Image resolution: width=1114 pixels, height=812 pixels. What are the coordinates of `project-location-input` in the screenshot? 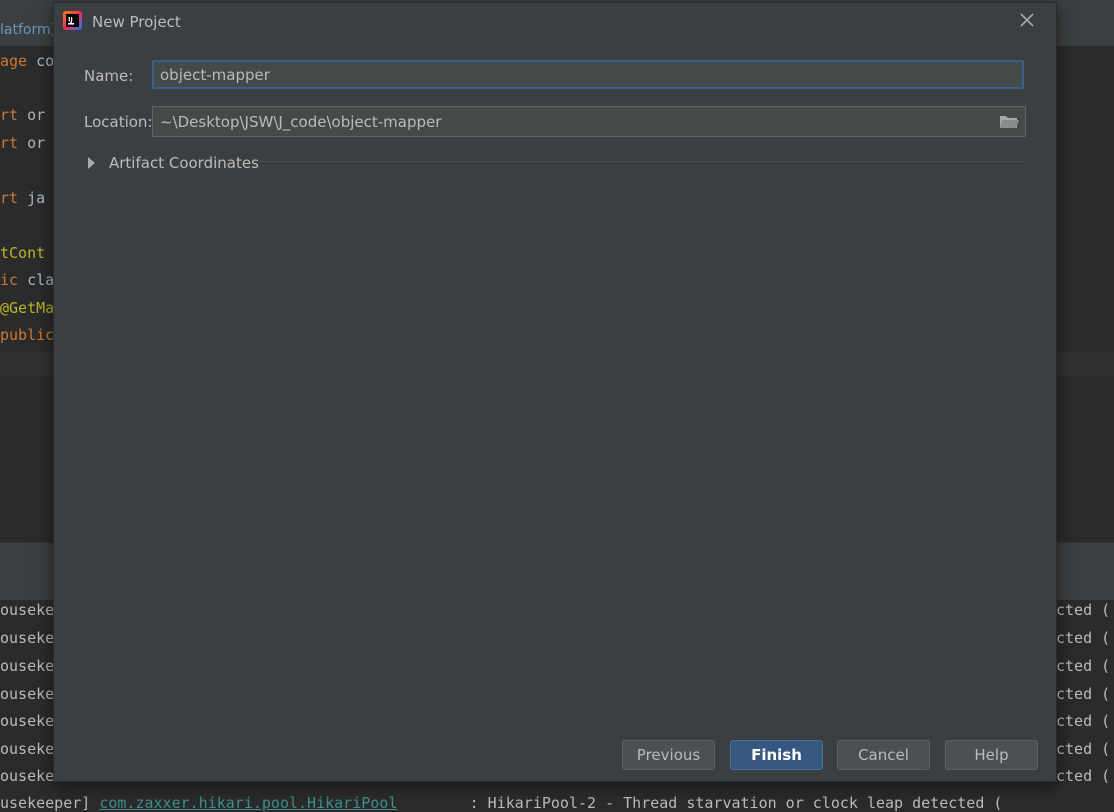 It's located at (589, 121).